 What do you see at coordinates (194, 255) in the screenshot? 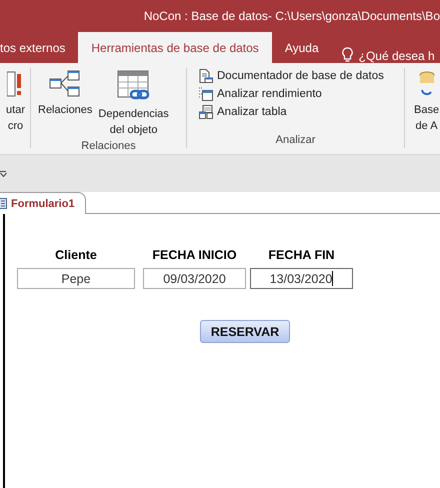
I see `field-label: FECHA INICIO` at bounding box center [194, 255].